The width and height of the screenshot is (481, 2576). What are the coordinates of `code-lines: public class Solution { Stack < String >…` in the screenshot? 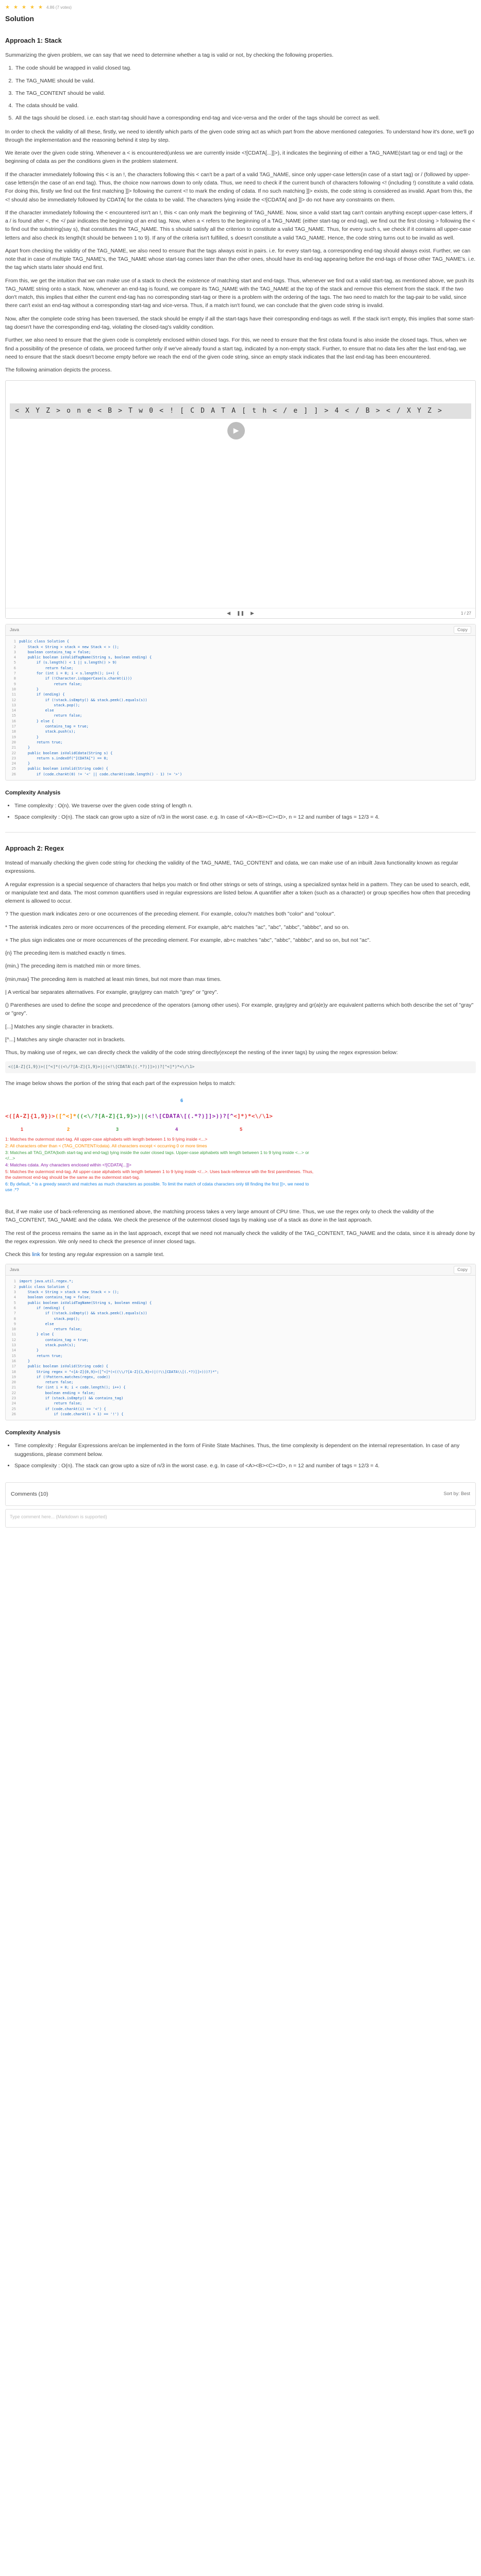 It's located at (247, 708).